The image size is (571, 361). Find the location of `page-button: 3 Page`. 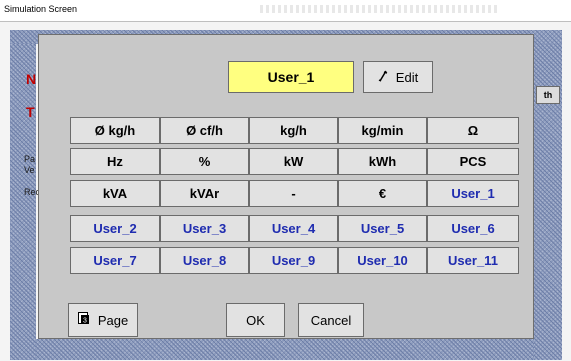

page-button: 3 Page is located at coordinates (103, 320).